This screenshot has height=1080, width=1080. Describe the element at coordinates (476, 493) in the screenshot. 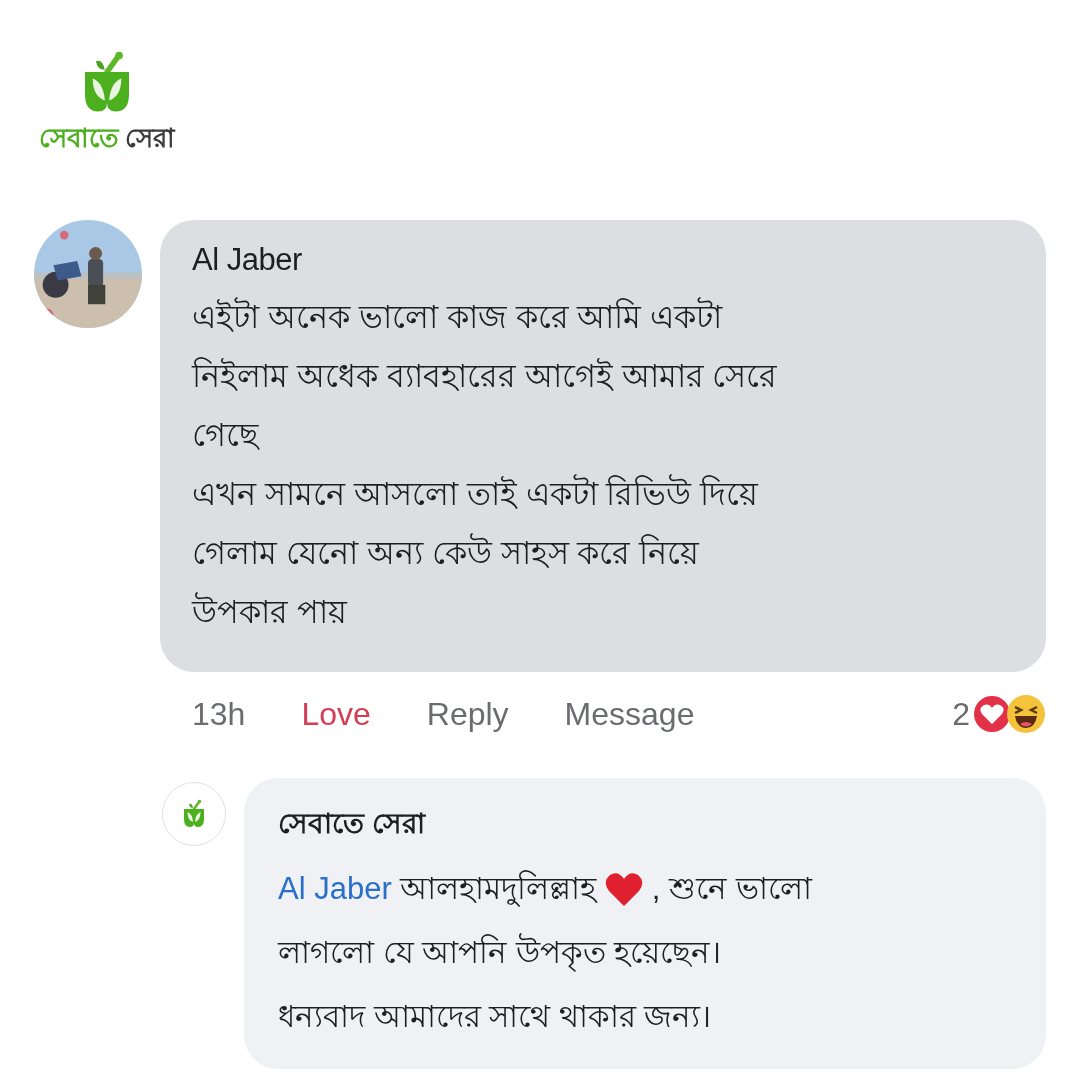

I see `comment-text: এখন সামনে আসলো তাই একটা রিভিউ দিয়ে` at that location.